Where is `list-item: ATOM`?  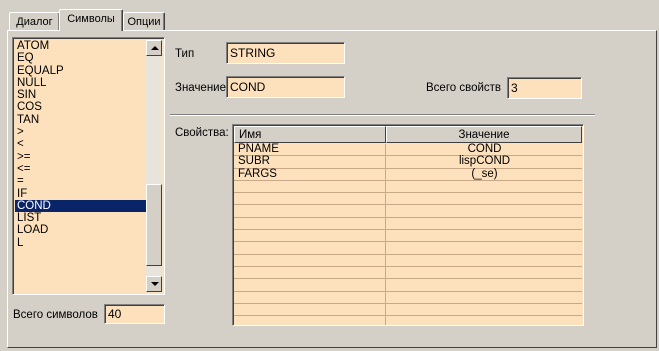
list-item: ATOM is located at coordinates (81, 46).